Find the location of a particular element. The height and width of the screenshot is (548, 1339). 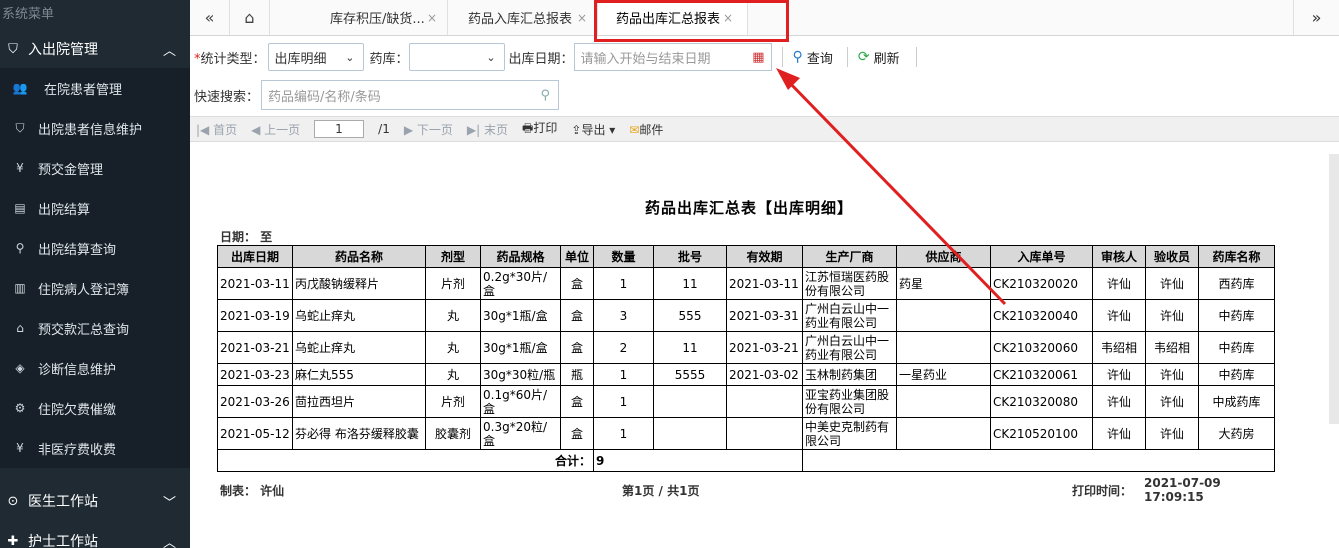

table-cell: 2021-03-23 is located at coordinates (255, 374).